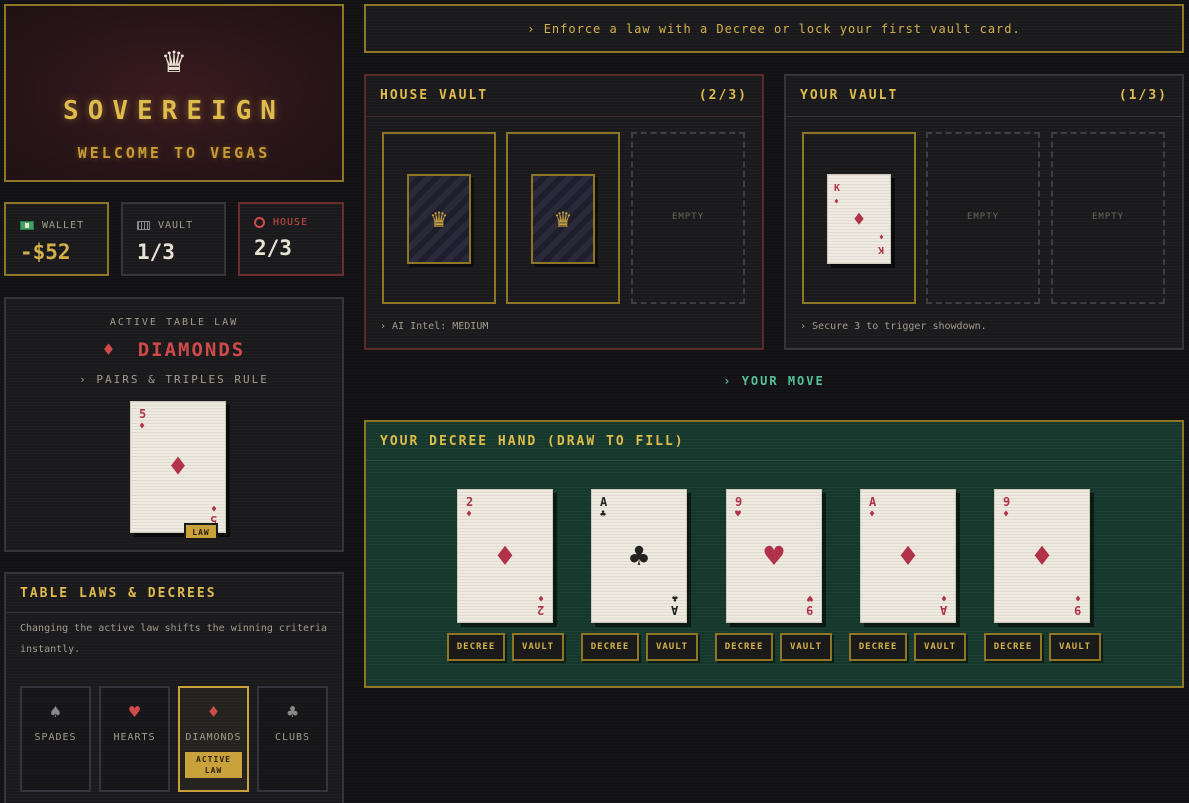 This screenshot has width=1189, height=803. What do you see at coordinates (45, 252) in the screenshot?
I see `wallet-value: -$52` at bounding box center [45, 252].